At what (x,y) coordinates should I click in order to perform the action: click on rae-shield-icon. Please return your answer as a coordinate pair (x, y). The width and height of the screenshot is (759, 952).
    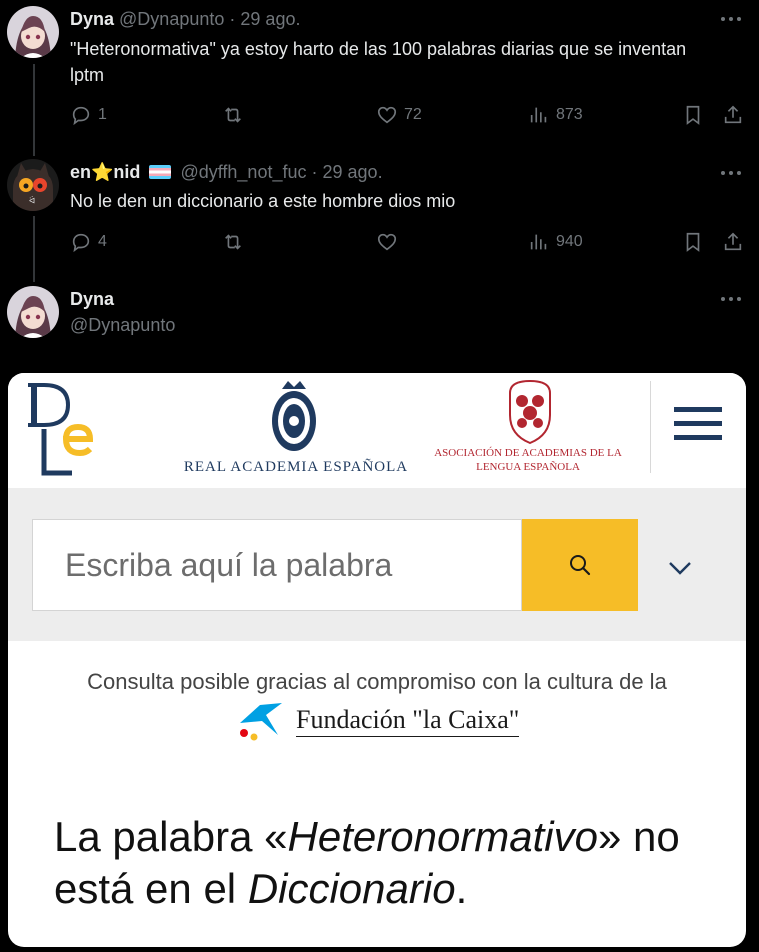
    Looking at the image, I should click on (294, 416).